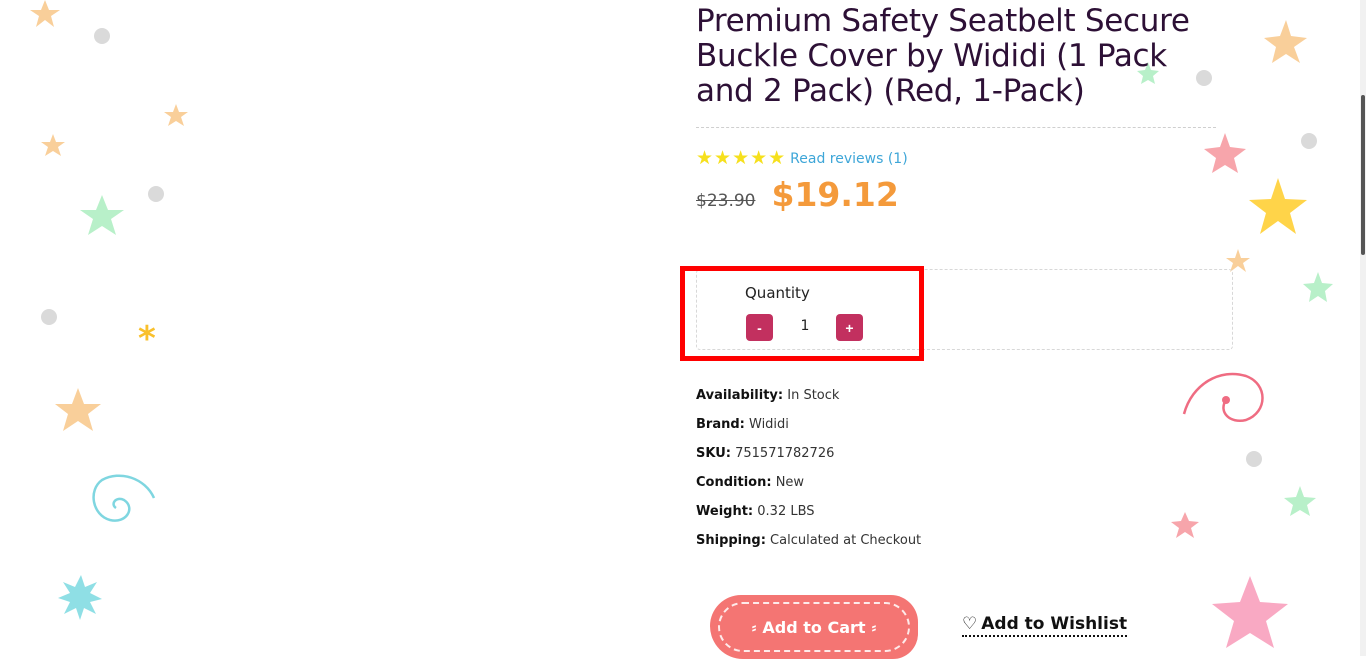  What do you see at coordinates (835, 194) in the screenshot?
I see `current-price: $19.12` at bounding box center [835, 194].